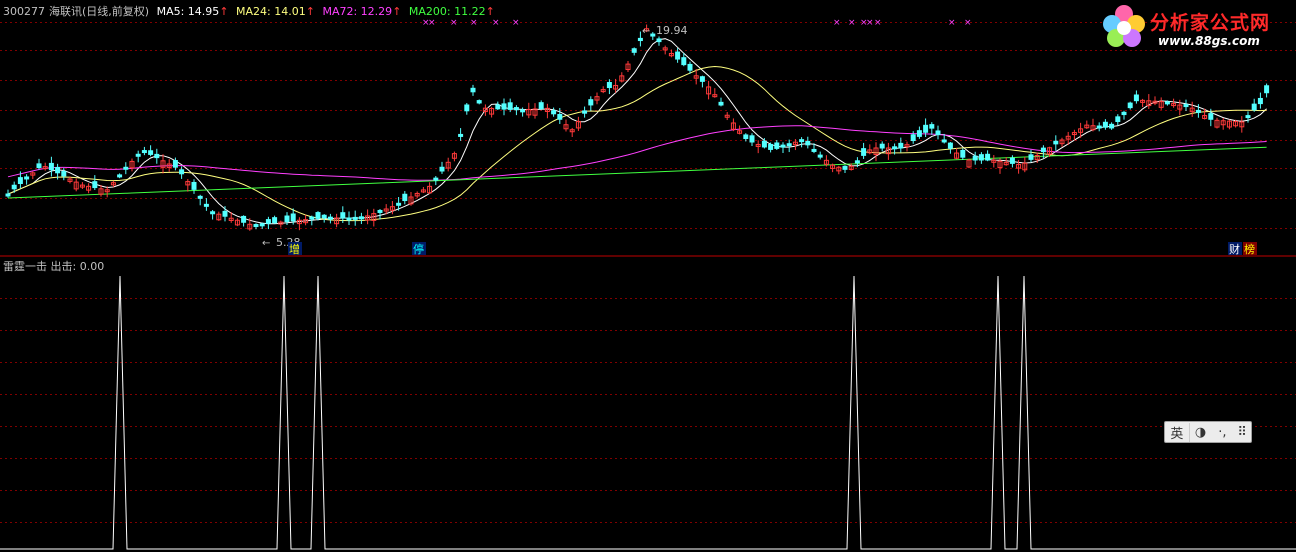 This screenshot has width=1296, height=552. What do you see at coordinates (1201, 432) in the screenshot?
I see `moon-icon: ◑` at bounding box center [1201, 432].